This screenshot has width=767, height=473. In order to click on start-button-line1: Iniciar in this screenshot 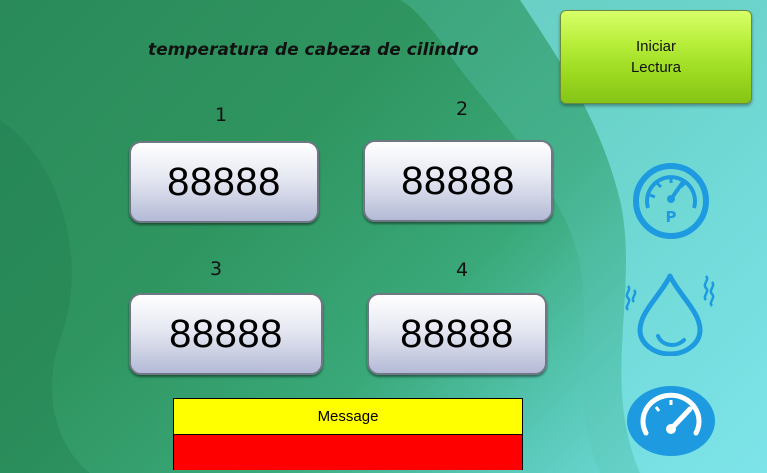, I will do `click(655, 46)`.